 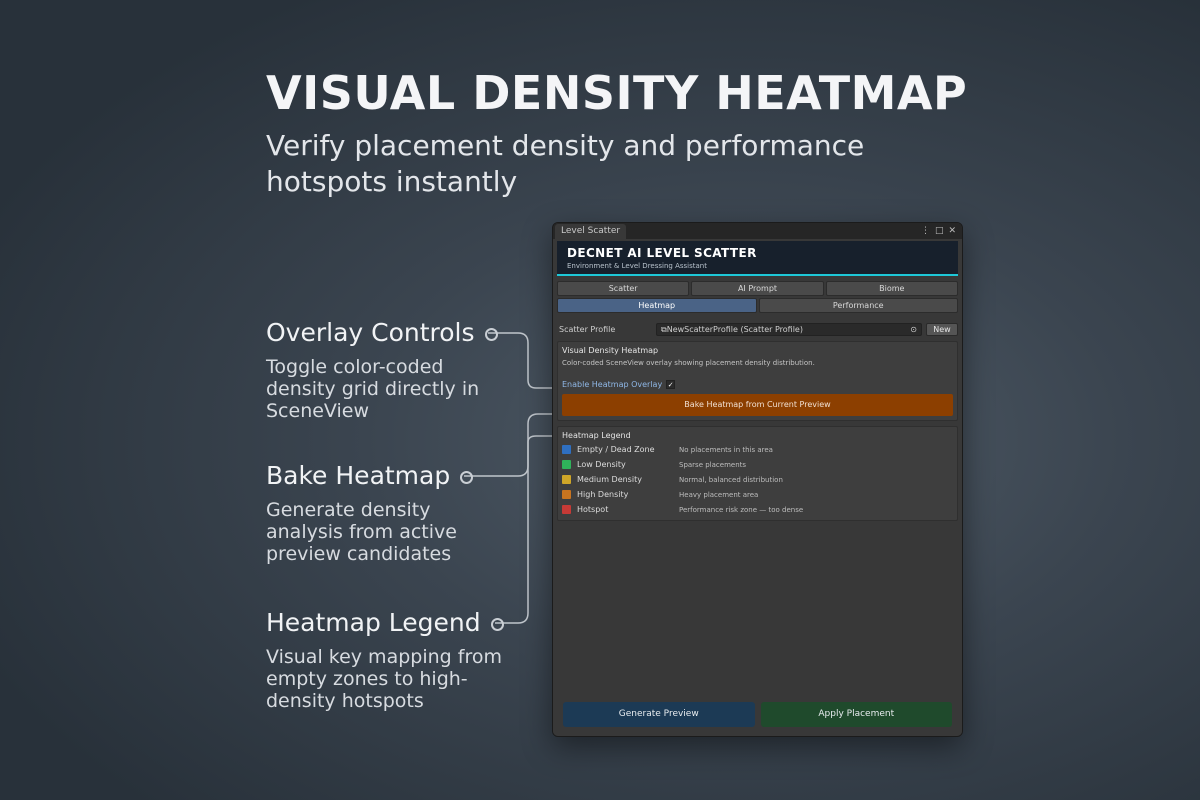 What do you see at coordinates (757, 231) in the screenshot?
I see `window-tab-bar: Level Scatter ⋮ □ ✕` at bounding box center [757, 231].